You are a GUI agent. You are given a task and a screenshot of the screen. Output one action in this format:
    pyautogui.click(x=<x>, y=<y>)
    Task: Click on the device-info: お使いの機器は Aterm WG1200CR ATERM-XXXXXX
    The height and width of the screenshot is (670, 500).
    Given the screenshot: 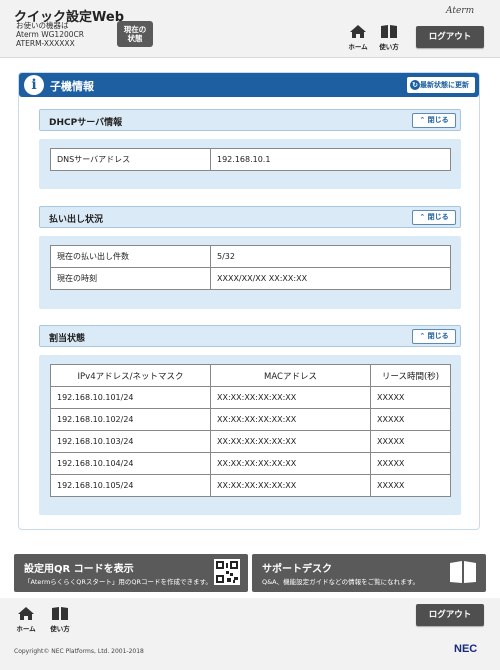 What is the action you would take?
    pyautogui.click(x=50, y=34)
    